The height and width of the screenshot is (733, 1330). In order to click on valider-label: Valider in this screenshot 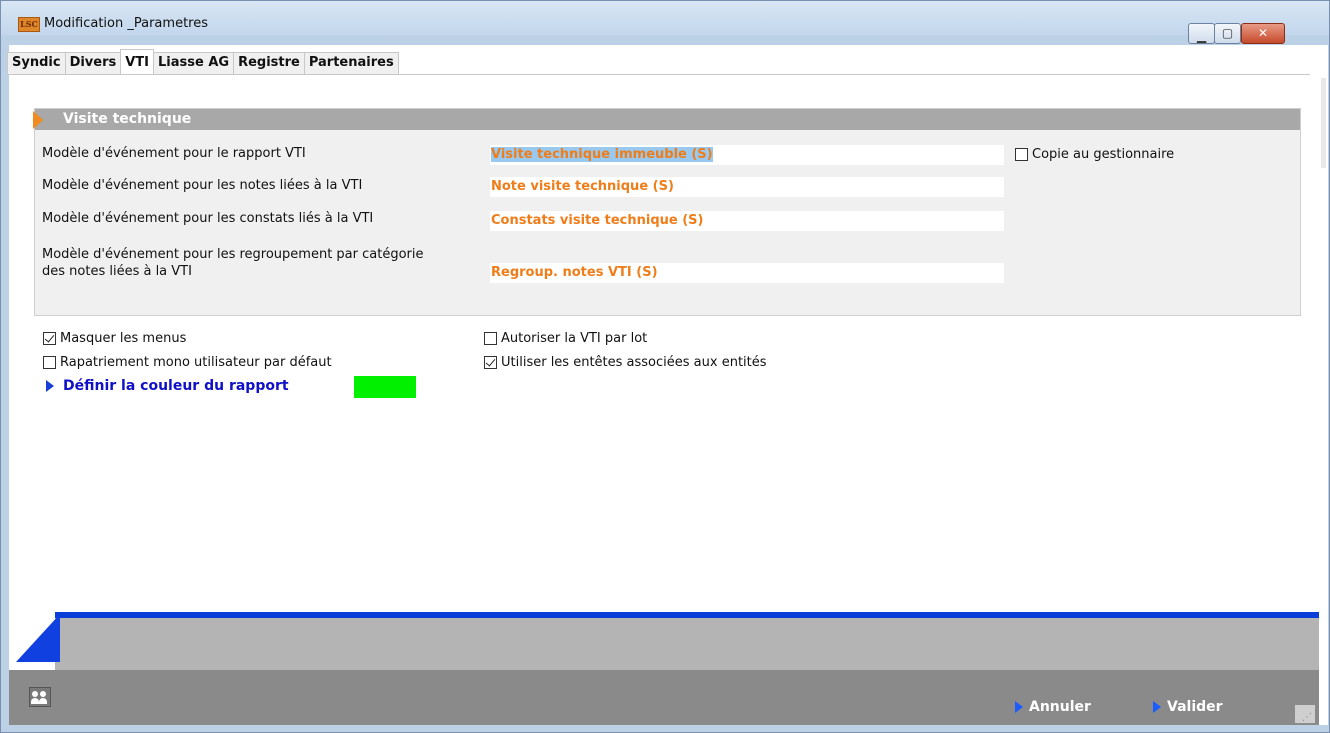, I will do `click(1195, 707)`.